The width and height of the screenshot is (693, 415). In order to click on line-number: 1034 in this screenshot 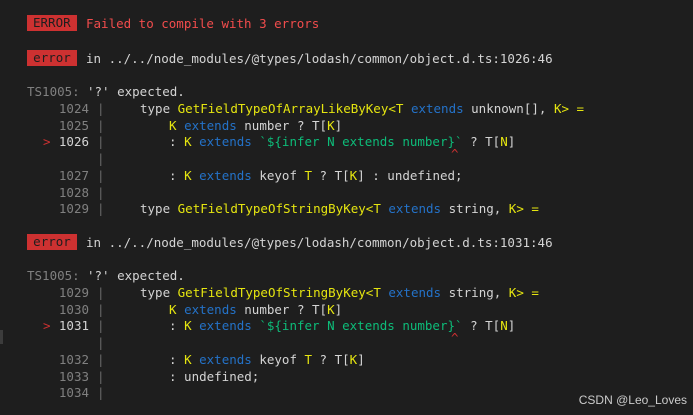, I will do `click(73, 393)`.